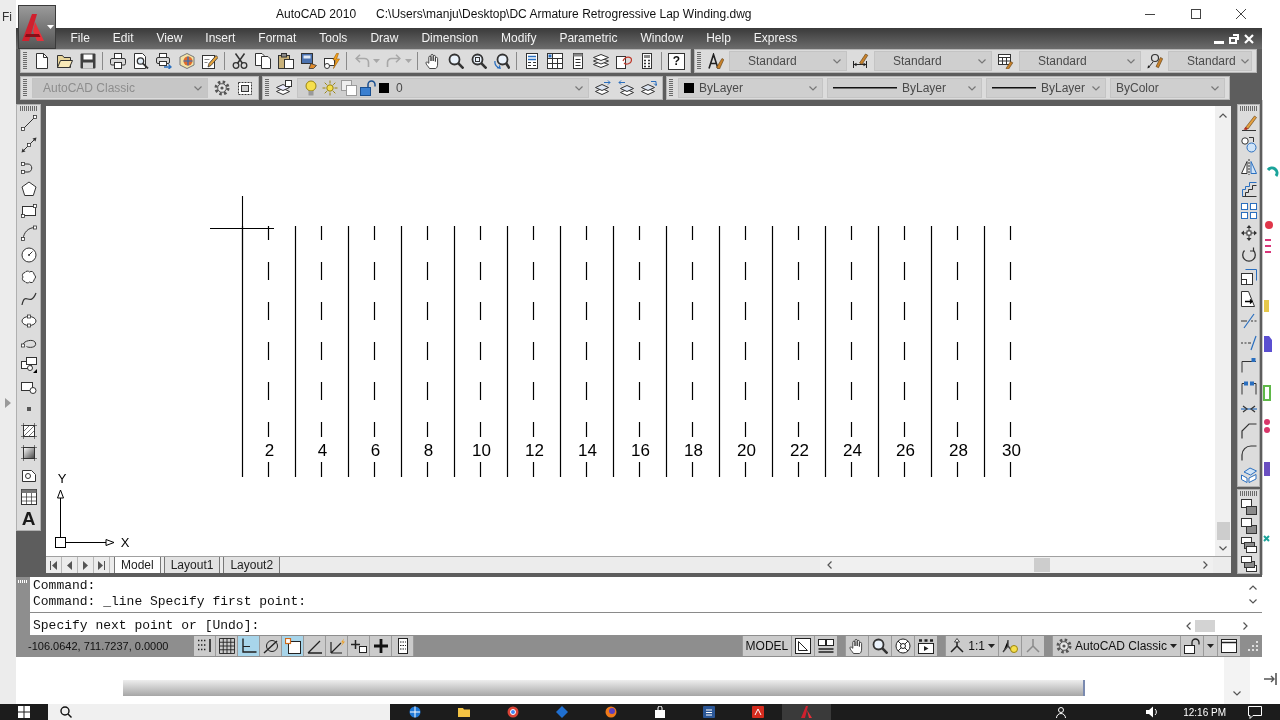  Describe the element at coordinates (37, 27) in the screenshot. I see `application-menu-button` at that location.